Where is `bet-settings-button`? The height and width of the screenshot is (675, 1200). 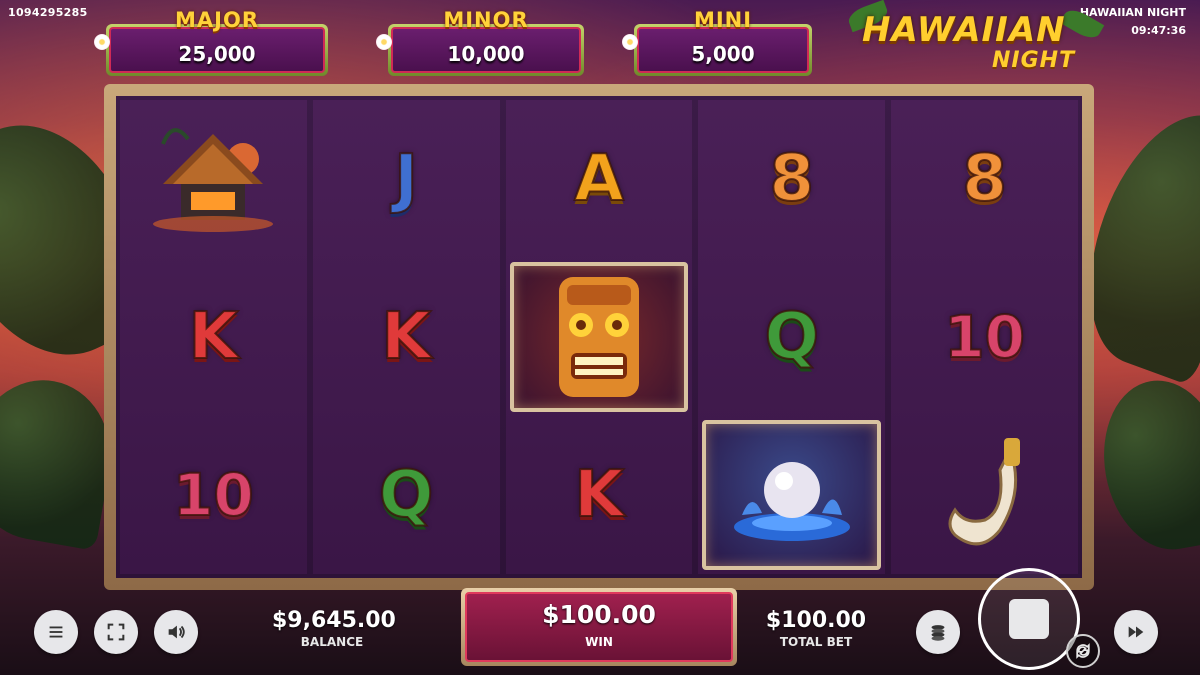 bet-settings-button is located at coordinates (938, 632).